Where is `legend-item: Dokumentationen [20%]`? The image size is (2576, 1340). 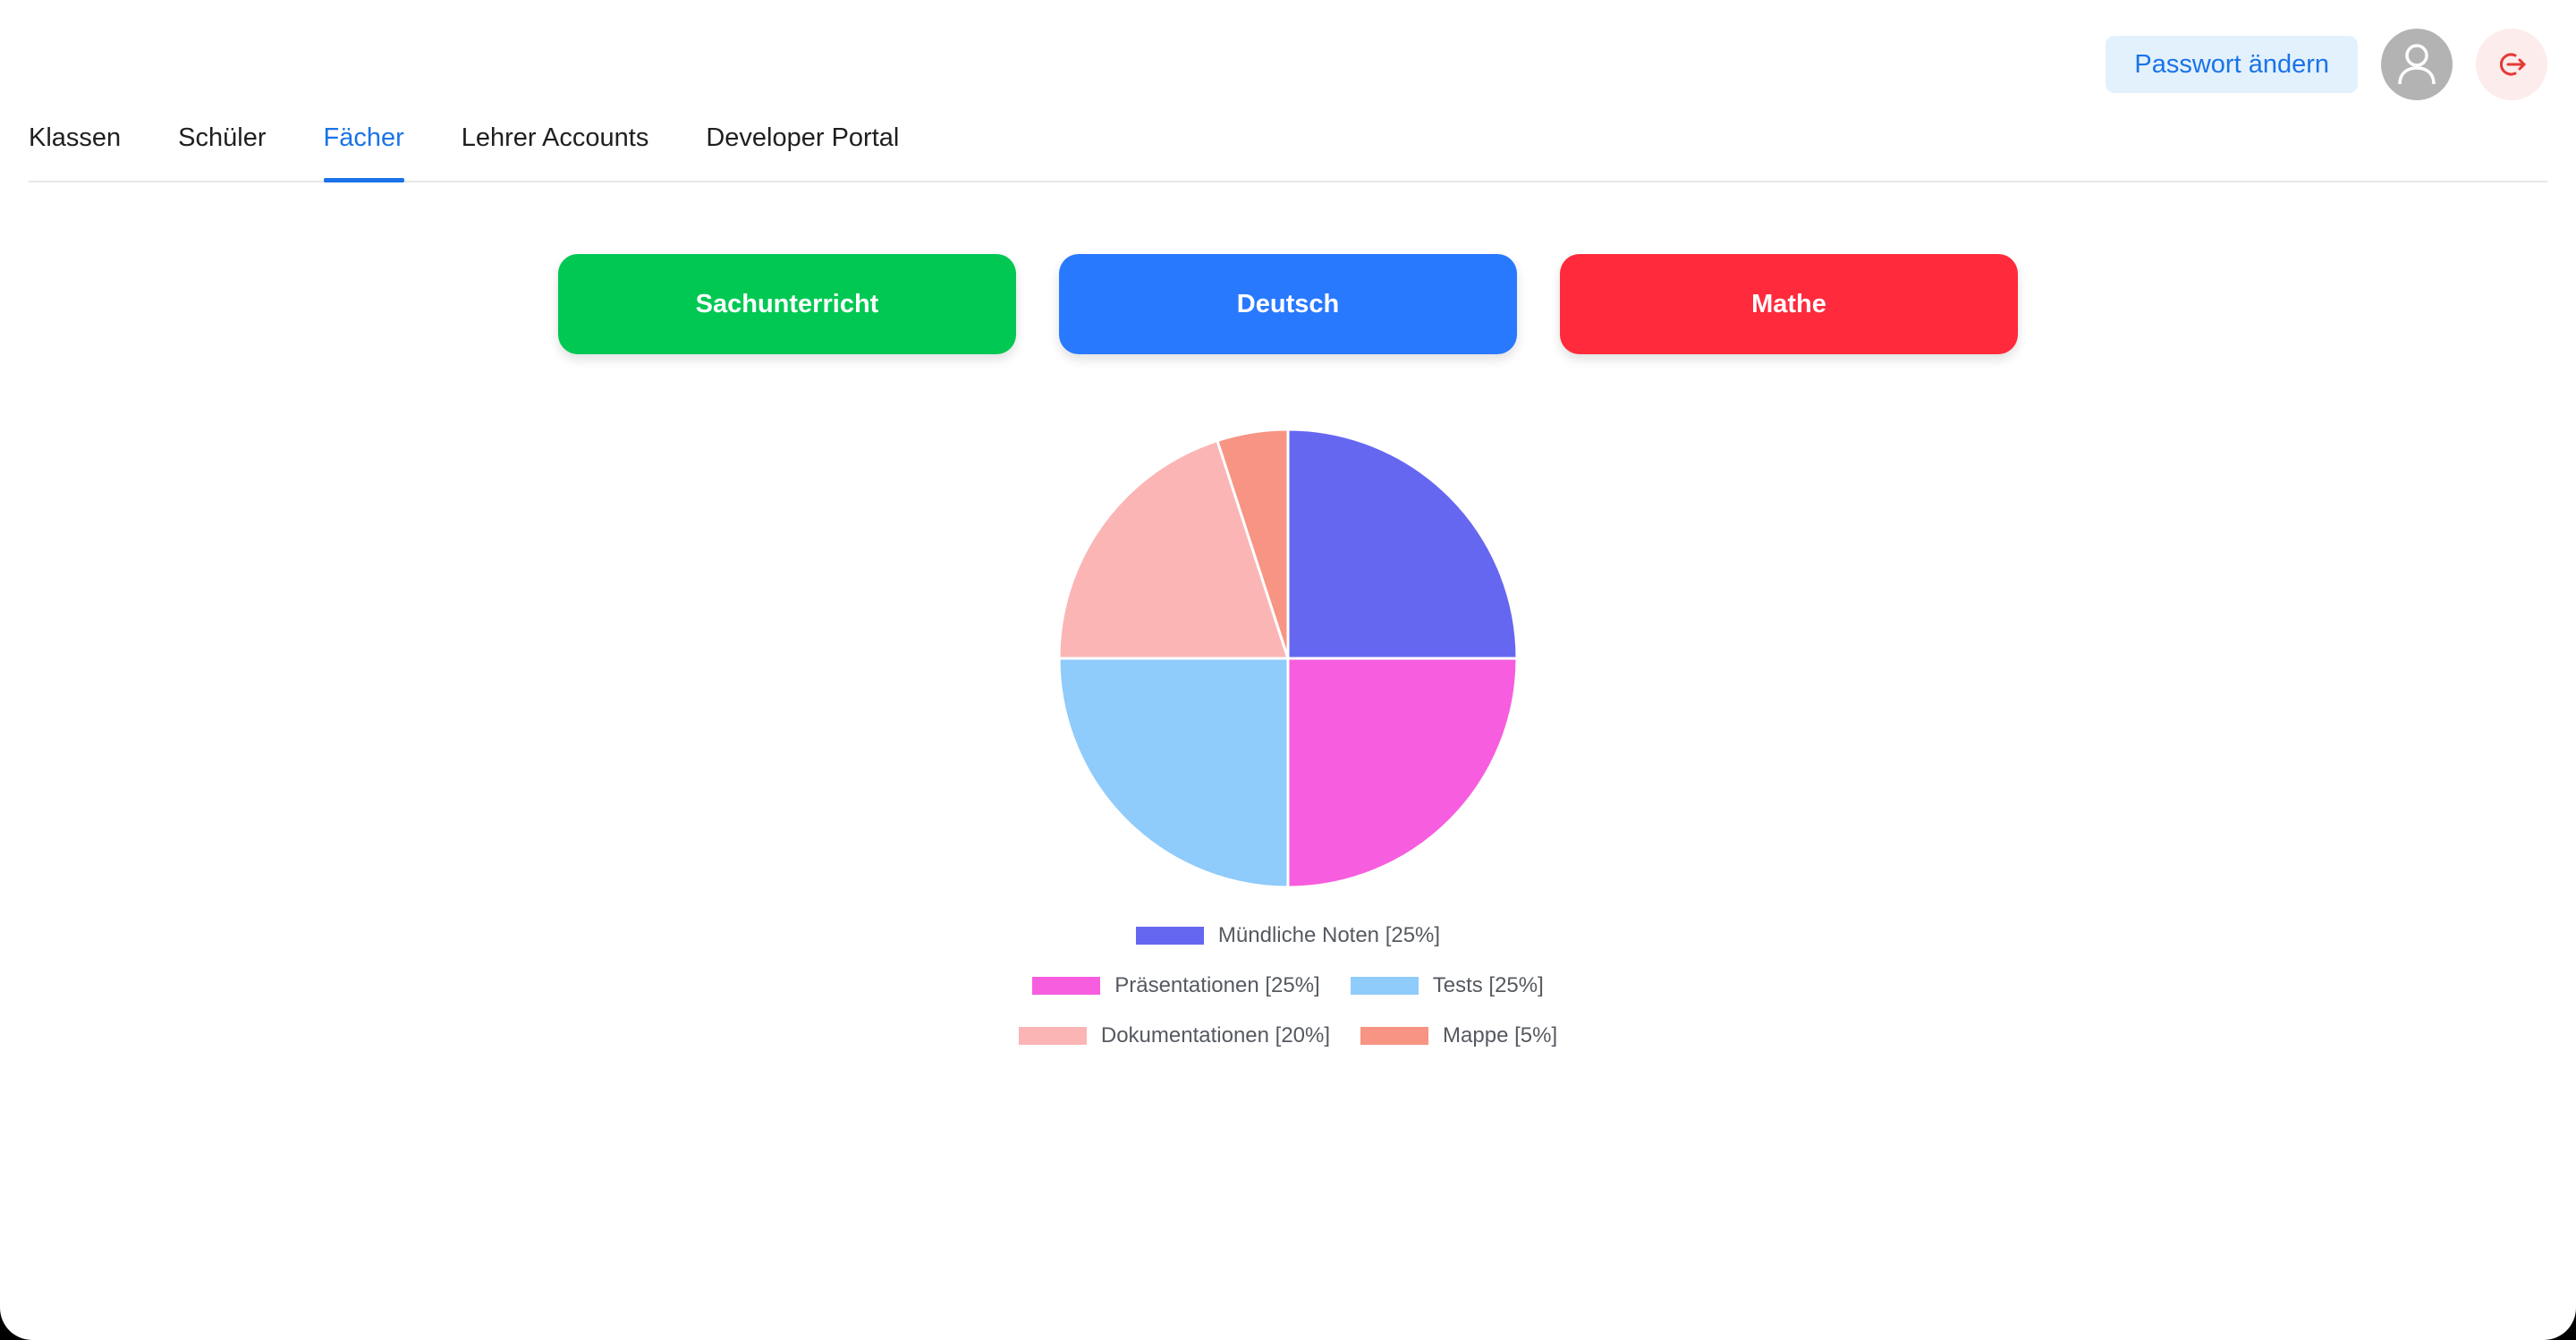 legend-item: Dokumentationen [20%] is located at coordinates (1174, 1035).